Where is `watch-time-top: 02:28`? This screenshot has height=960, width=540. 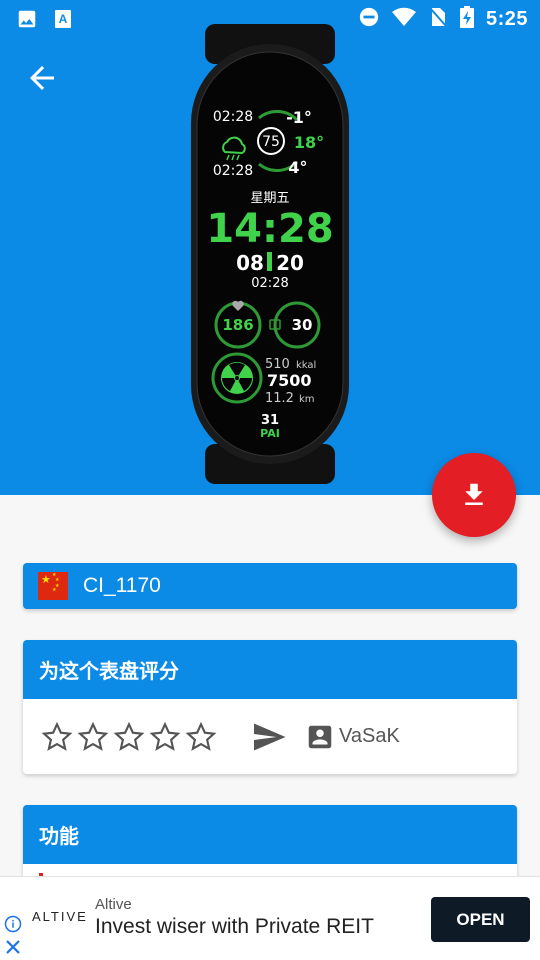 watch-time-top: 02:28 is located at coordinates (233, 117).